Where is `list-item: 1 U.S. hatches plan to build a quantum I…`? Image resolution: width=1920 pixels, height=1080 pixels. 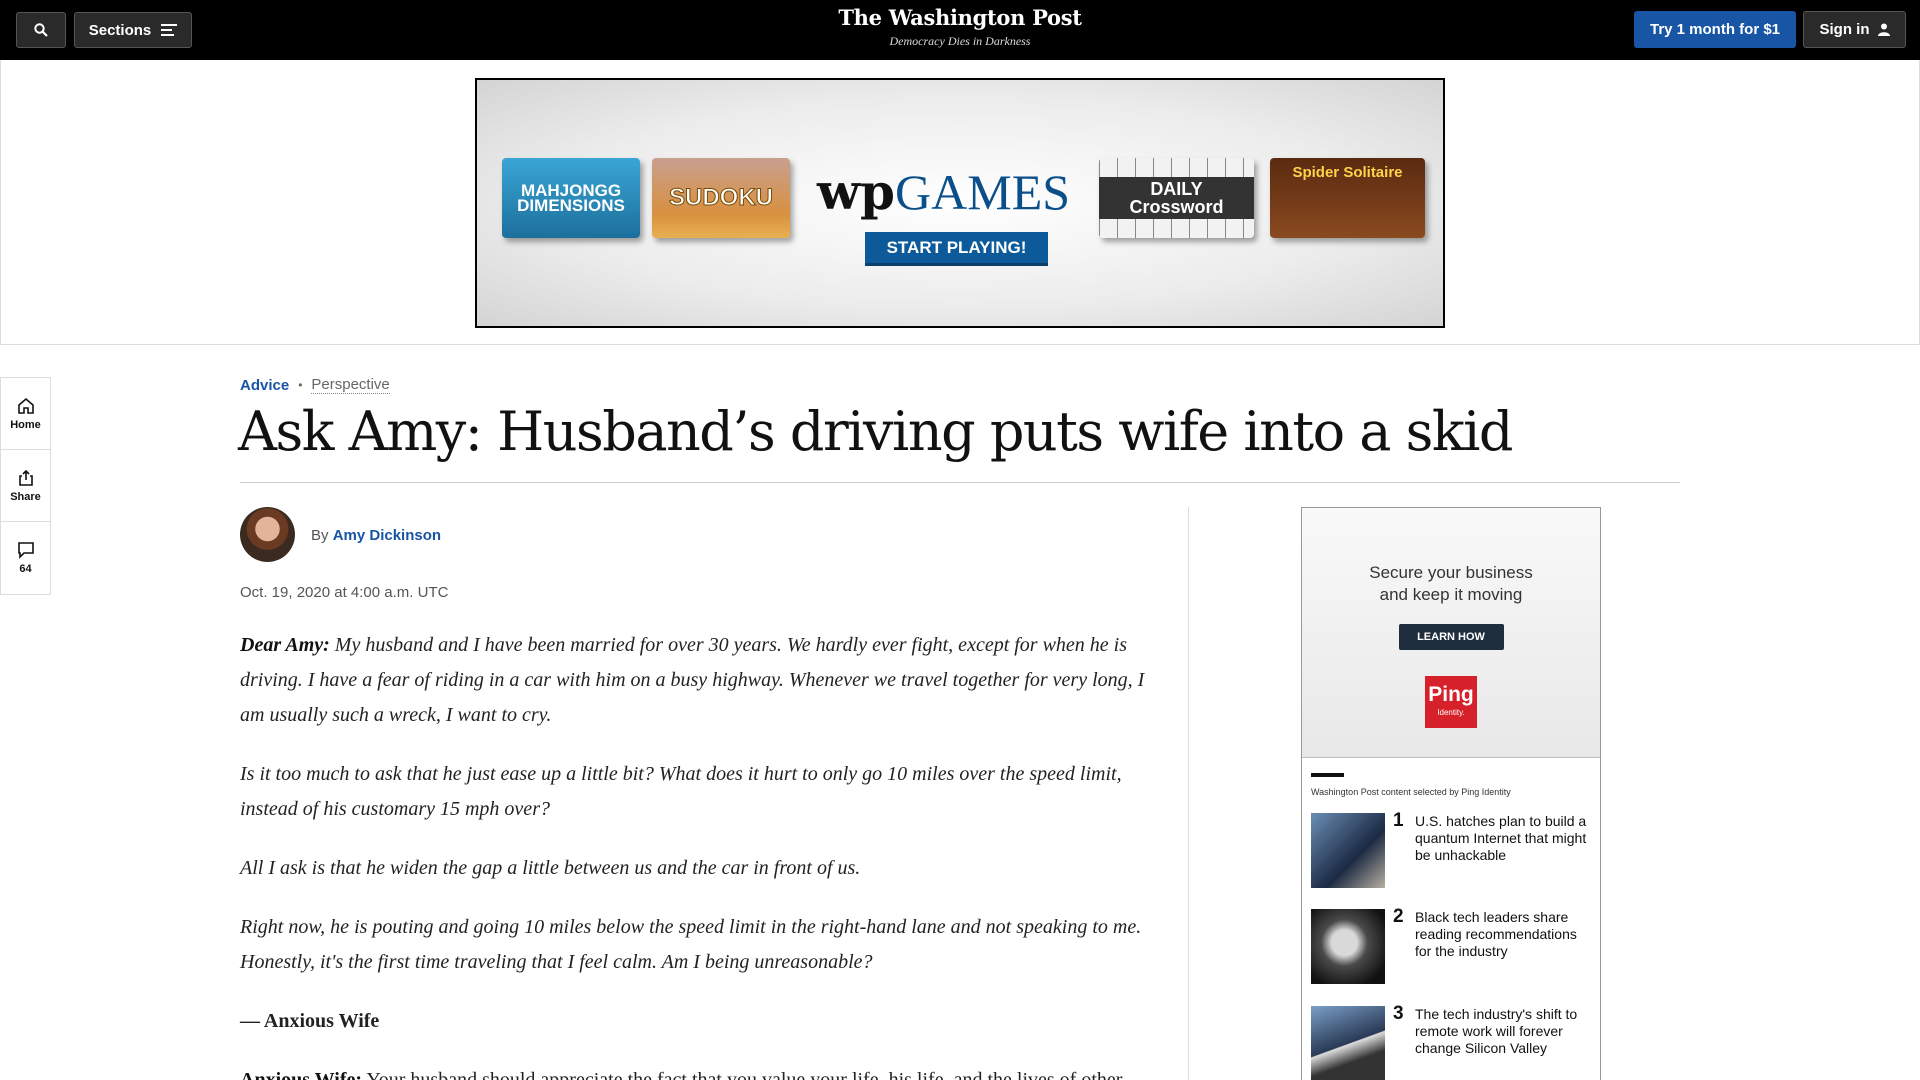
list-item: 1 U.S. hatches plan to build a quantum I… is located at coordinates (1454, 849).